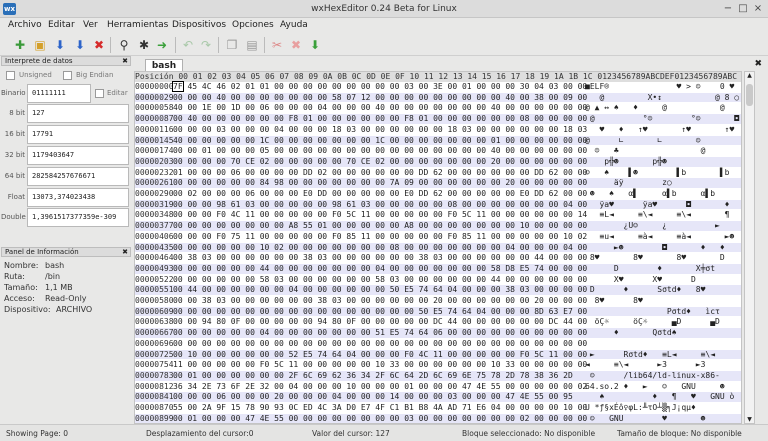  I want to click on close-file-icon: ✖, so click(99, 45).